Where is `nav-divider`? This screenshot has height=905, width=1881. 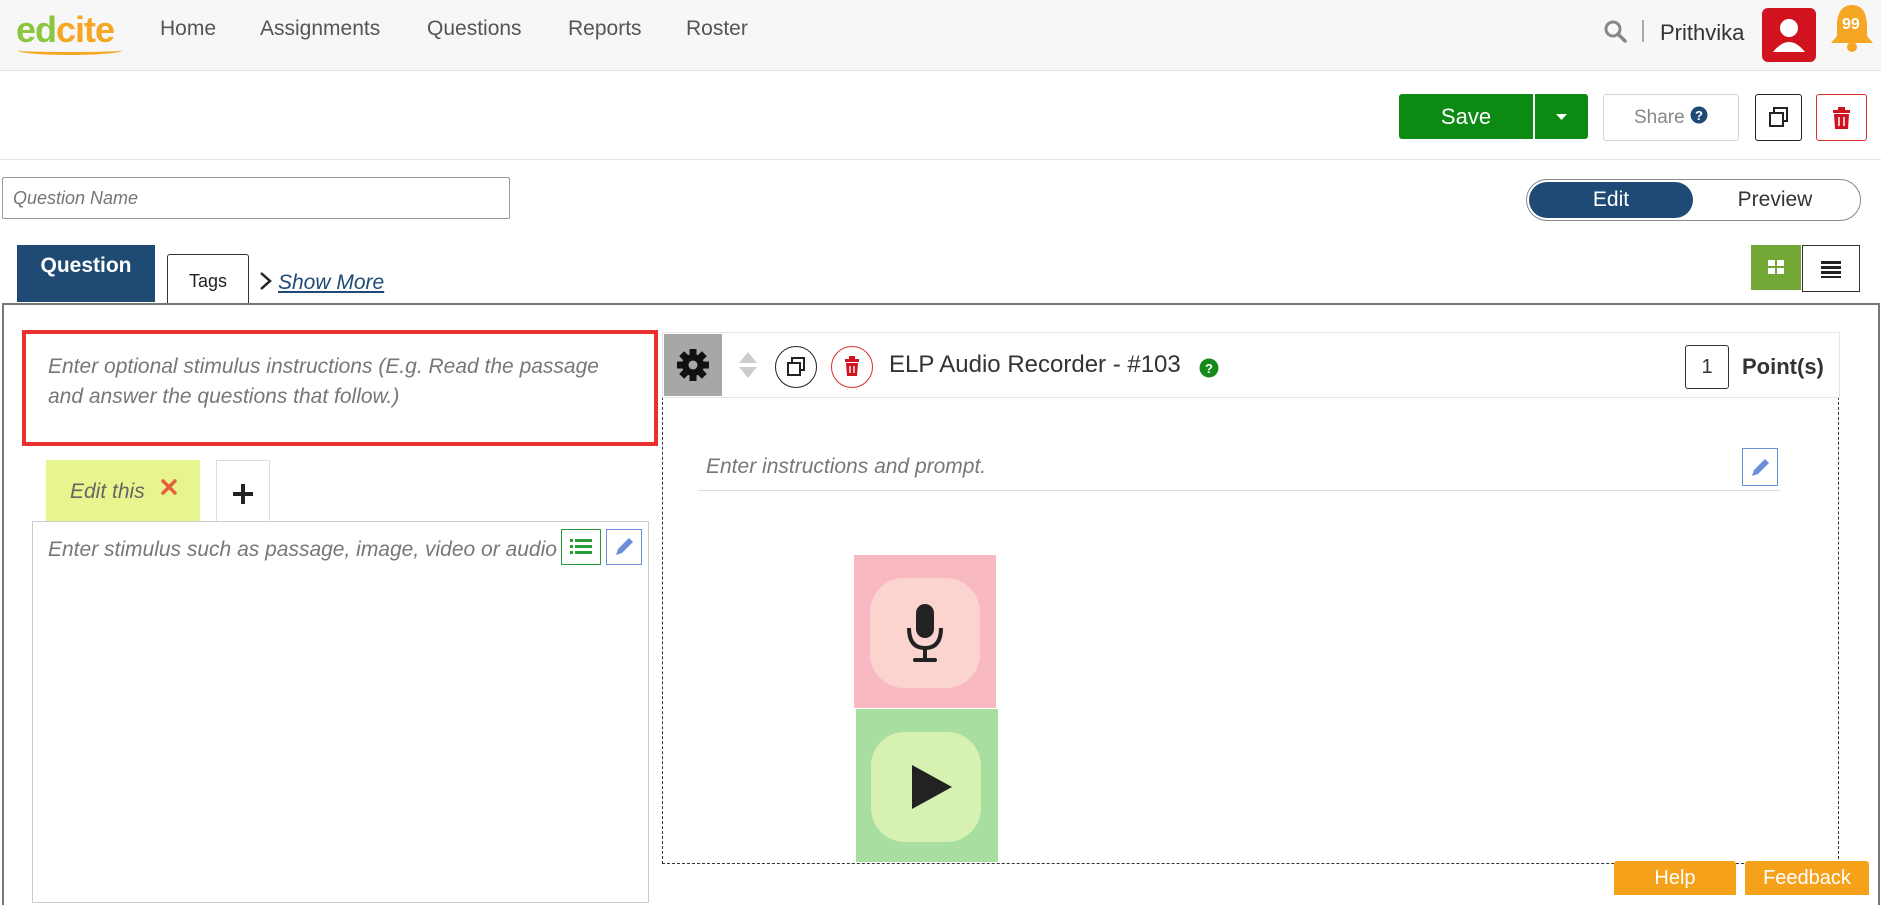 nav-divider is located at coordinates (1643, 31).